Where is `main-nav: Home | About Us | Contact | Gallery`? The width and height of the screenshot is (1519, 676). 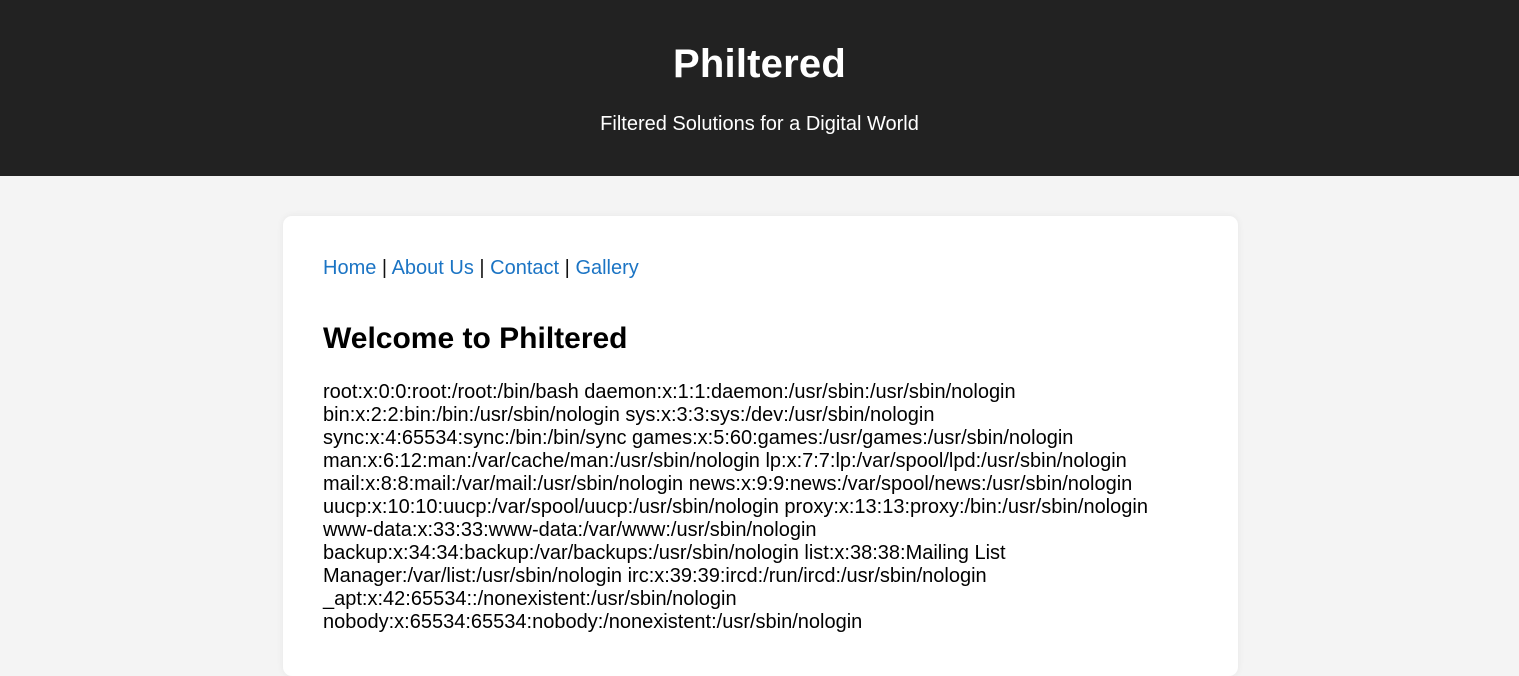
main-nav: Home | About Us | Contact | Gallery is located at coordinates (760, 268).